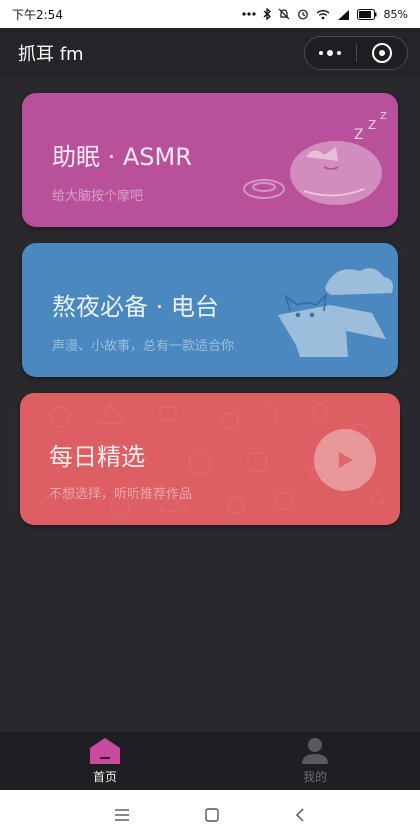 This screenshot has height=840, width=420. I want to click on alarm-icon, so click(303, 14).